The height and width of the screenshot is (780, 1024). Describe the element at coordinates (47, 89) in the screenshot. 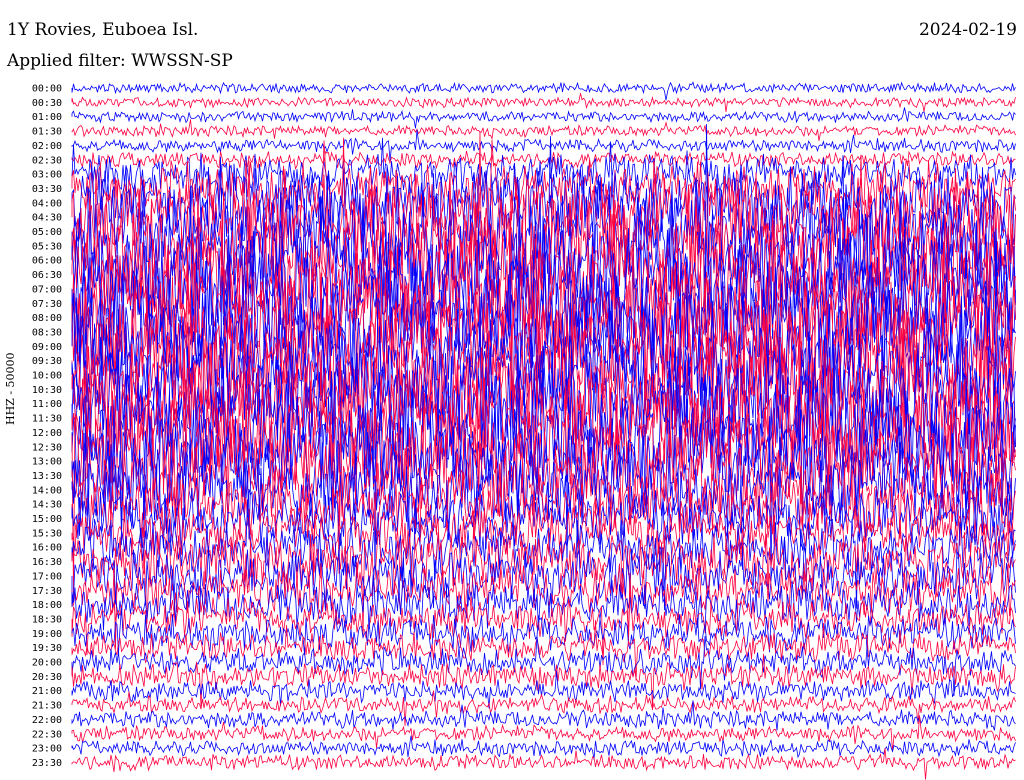

I see `tick-label: 00:00` at that location.